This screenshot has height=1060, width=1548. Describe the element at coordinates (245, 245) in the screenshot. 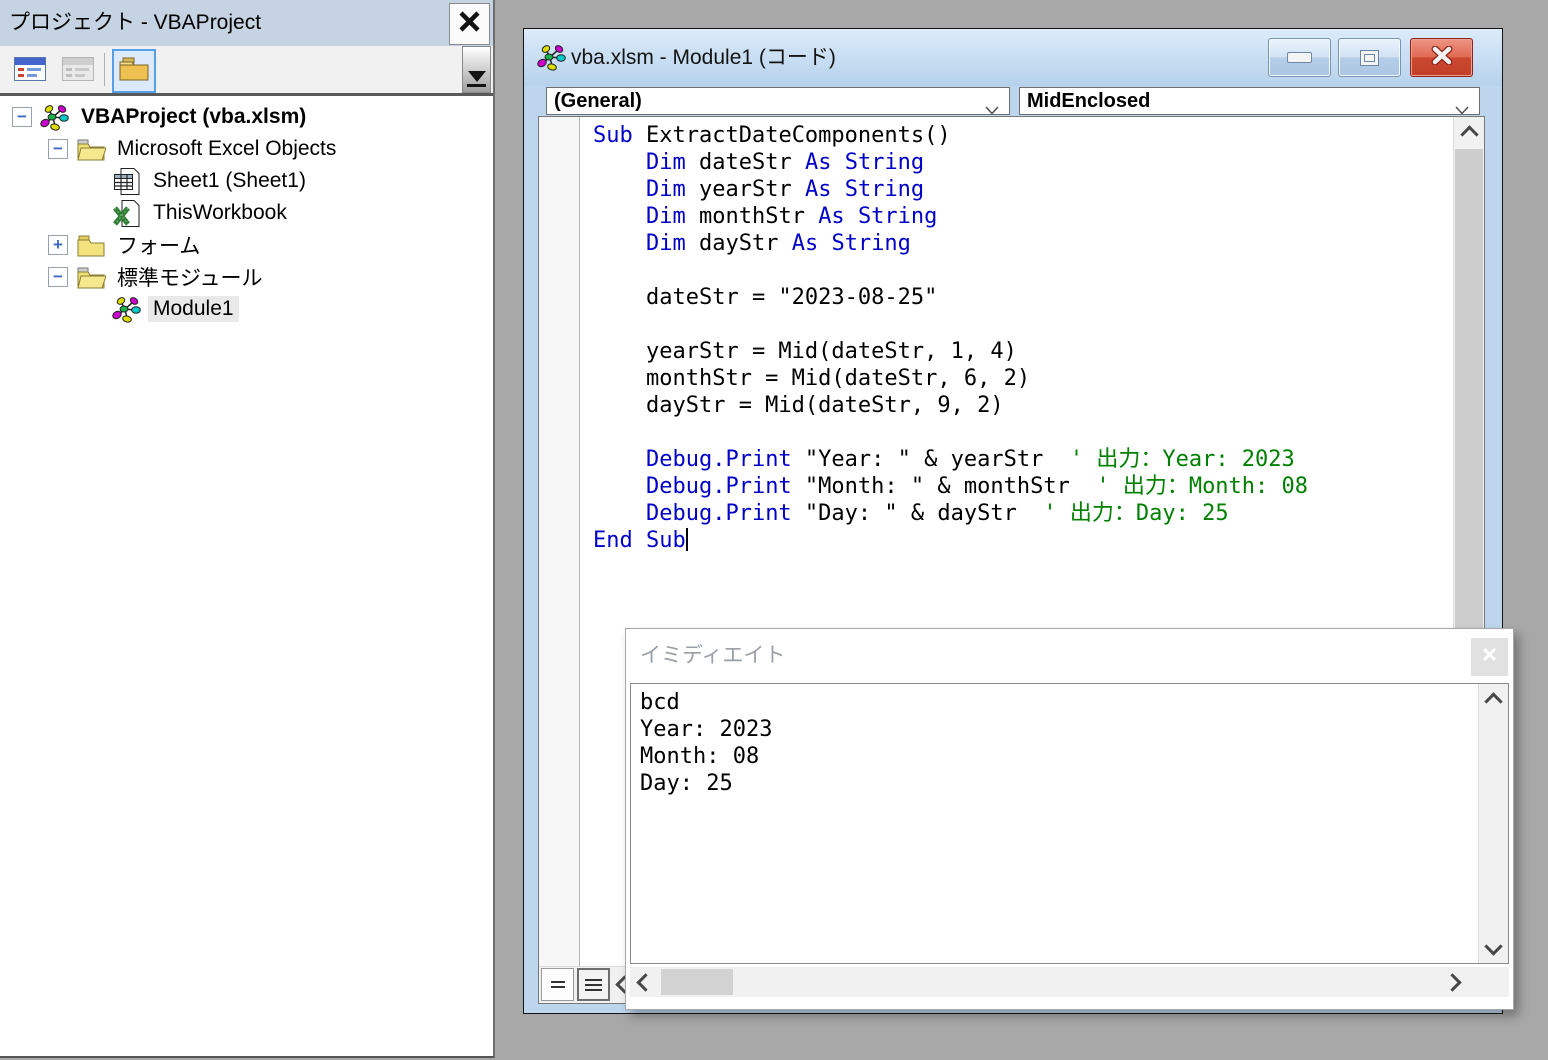

I see `tree-item-item-4: + フォーム` at that location.